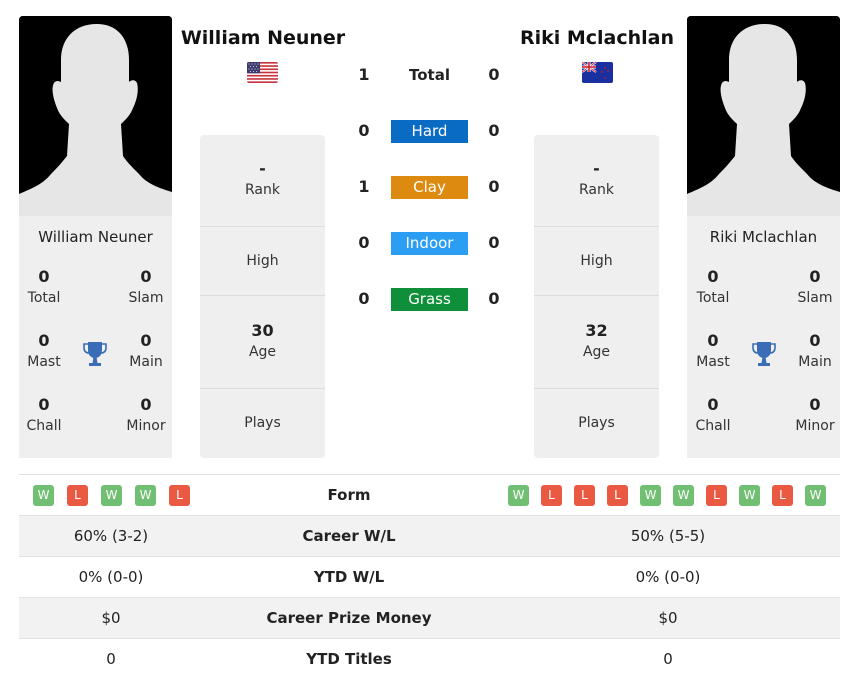 Image resolution: width=859 pixels, height=681 pixels. Describe the element at coordinates (596, 190) in the screenshot. I see `rank-label: Rank` at that location.